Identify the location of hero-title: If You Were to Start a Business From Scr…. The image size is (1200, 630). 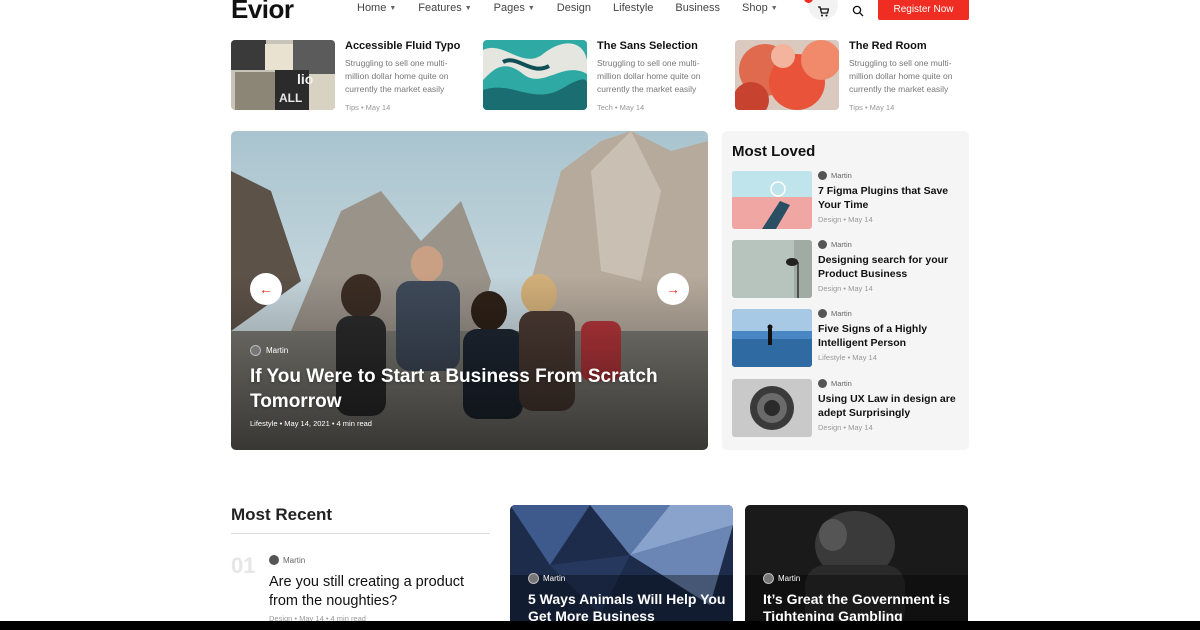
(475, 389).